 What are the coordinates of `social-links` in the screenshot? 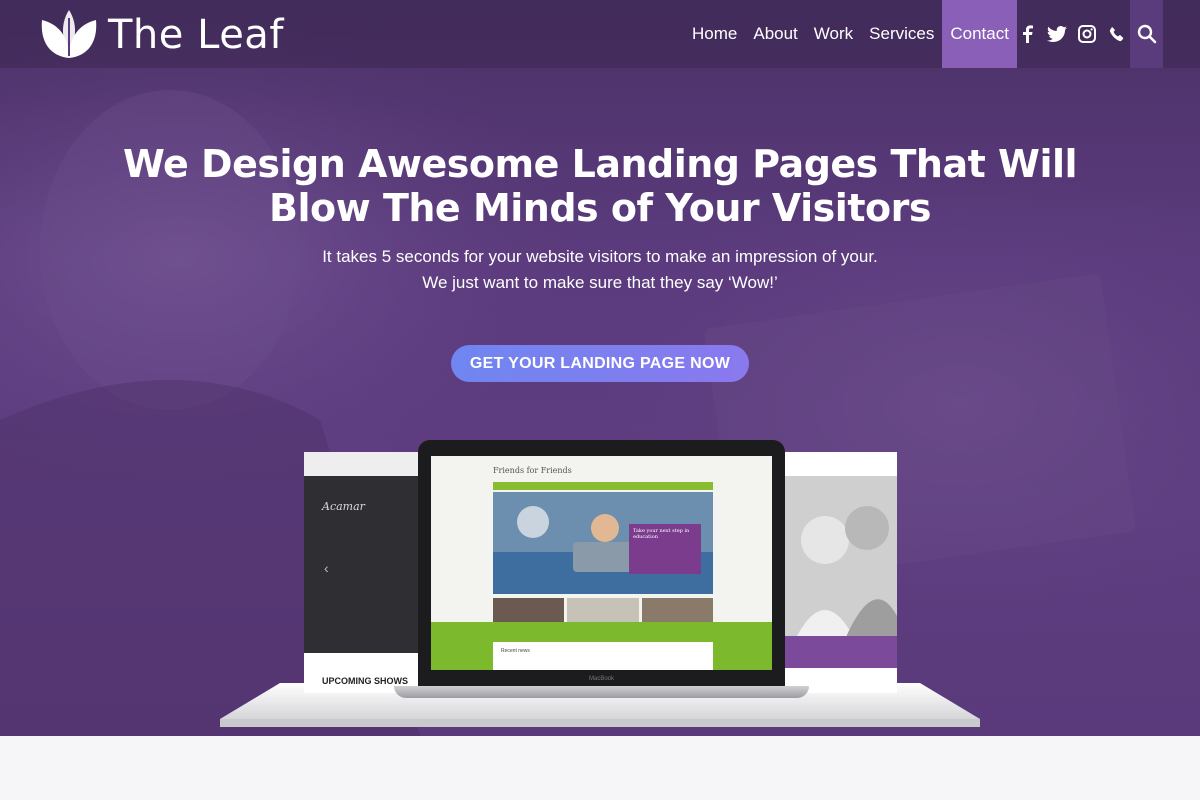 It's located at (1072, 34).